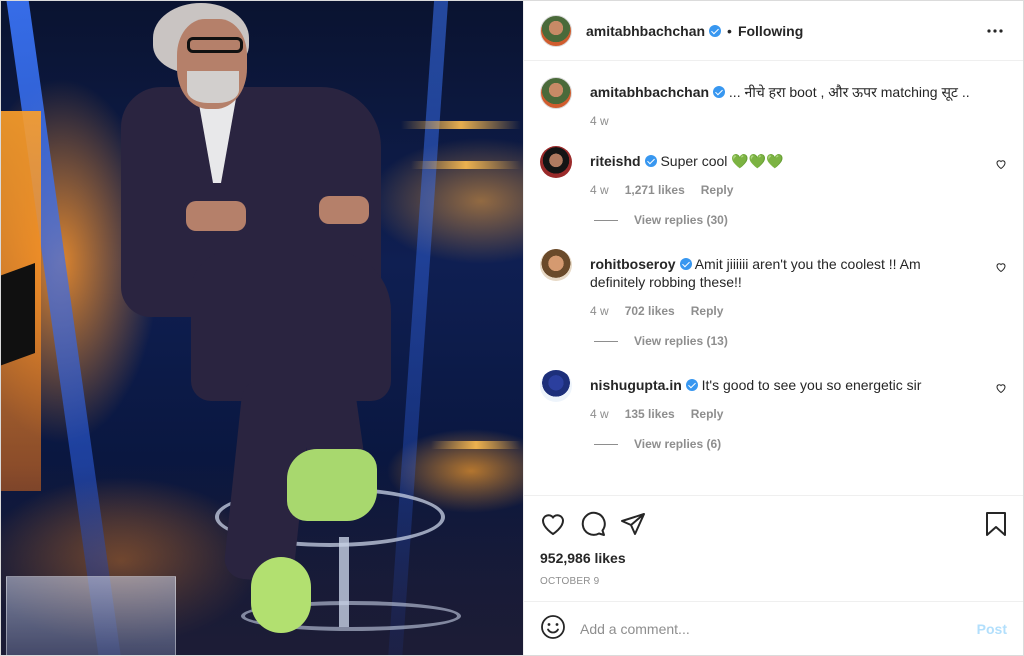 Image resolution: width=1024 pixels, height=656 pixels. I want to click on caption-username: amitabhbachchan, so click(649, 92).